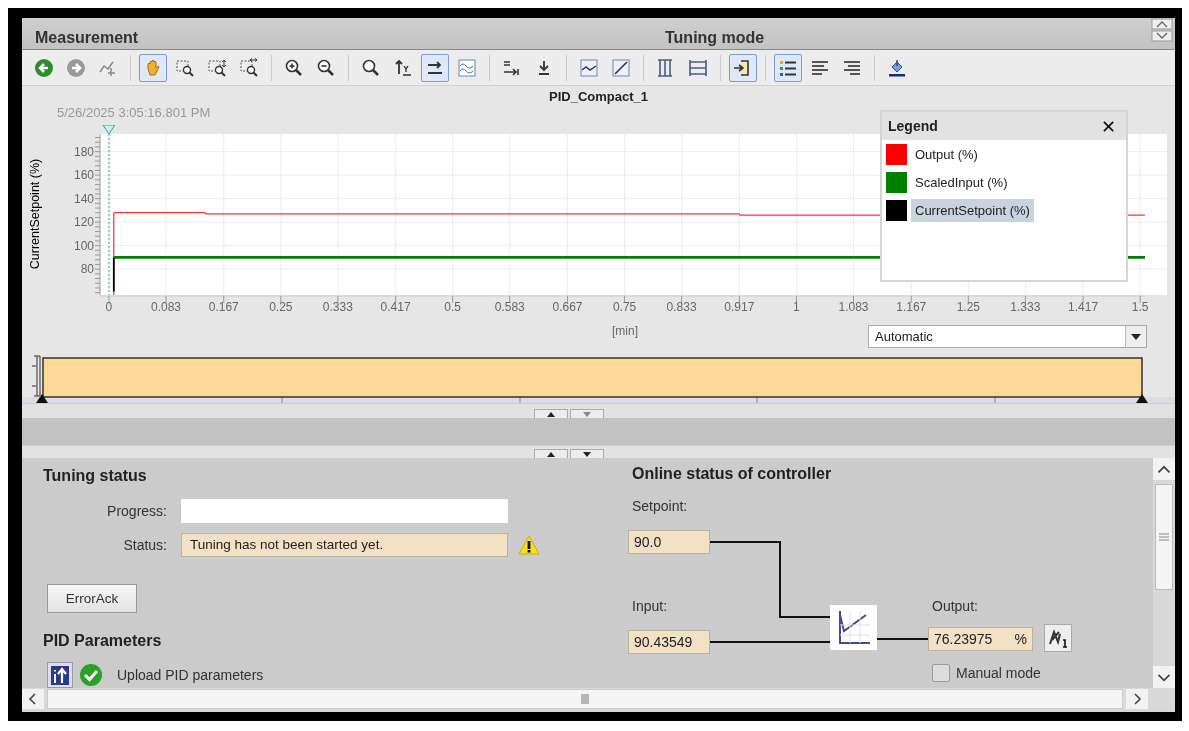 This screenshot has height=731, width=1189. What do you see at coordinates (95, 476) in the screenshot?
I see `section-title: Tuning status` at bounding box center [95, 476].